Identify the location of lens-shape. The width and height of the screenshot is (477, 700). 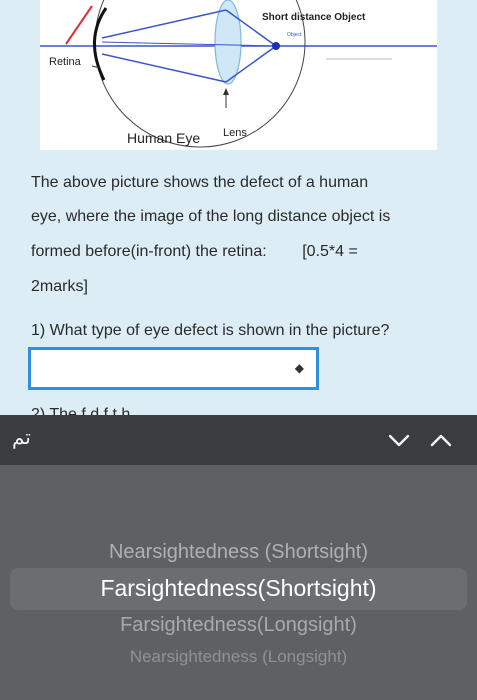
(228, 42).